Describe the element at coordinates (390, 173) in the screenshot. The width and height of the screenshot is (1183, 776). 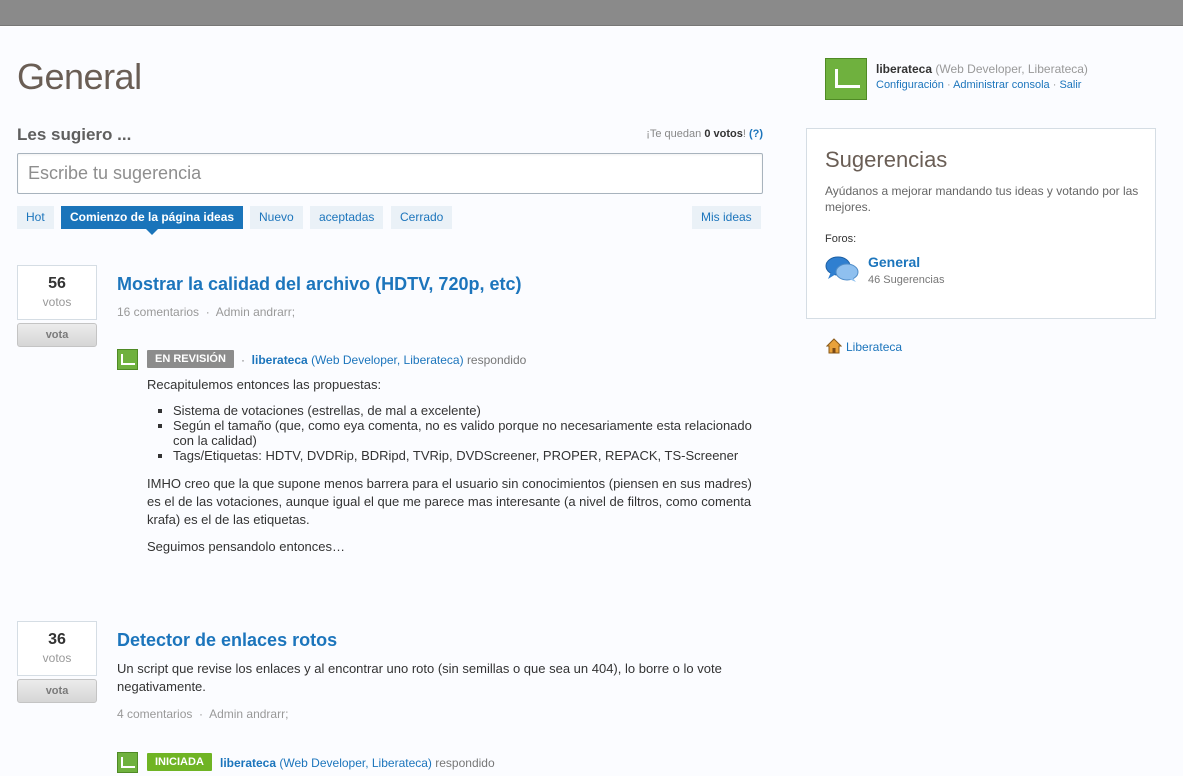
I see `suggestion-input` at that location.